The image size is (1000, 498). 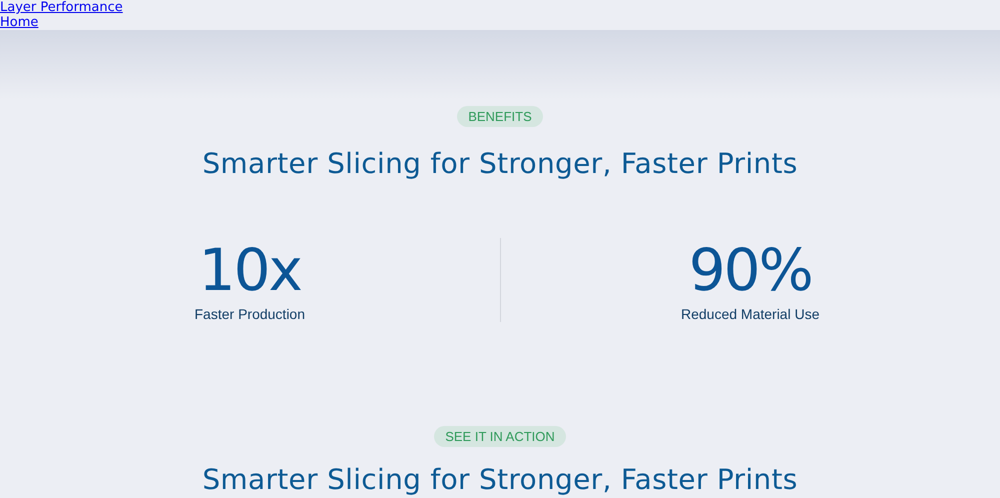 I want to click on stat-label: Reduced Material Use, so click(x=750, y=314).